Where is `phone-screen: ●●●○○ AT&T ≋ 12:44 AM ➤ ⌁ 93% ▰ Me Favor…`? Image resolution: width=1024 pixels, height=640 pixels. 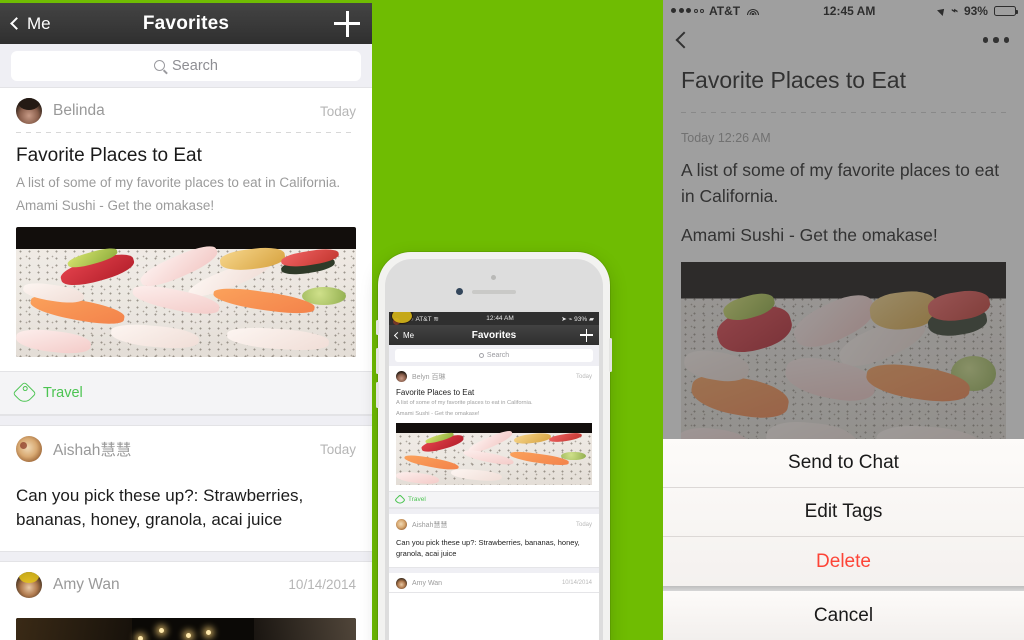 phone-screen: ●●●○○ AT&T ≋ 12:44 AM ➤ ⌁ 93% ▰ Me Favor… is located at coordinates (494, 476).